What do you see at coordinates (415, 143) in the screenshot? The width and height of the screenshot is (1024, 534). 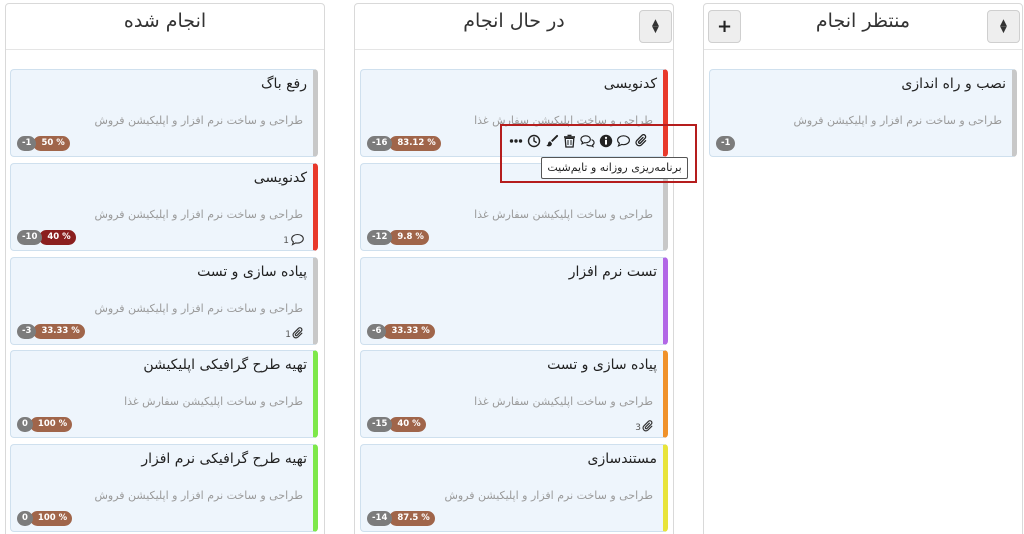 I see `progress-badge: 83.12 %` at bounding box center [415, 143].